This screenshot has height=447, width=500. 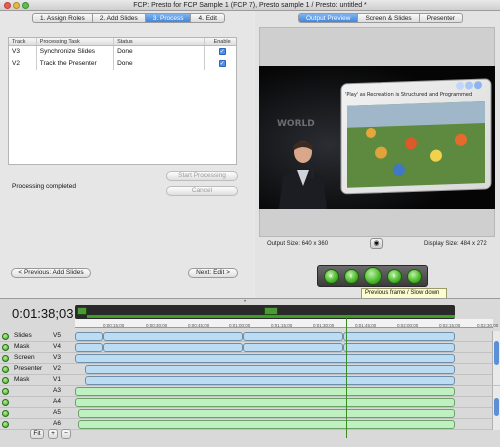 I want to click on track-id: A3, so click(x=57, y=390).